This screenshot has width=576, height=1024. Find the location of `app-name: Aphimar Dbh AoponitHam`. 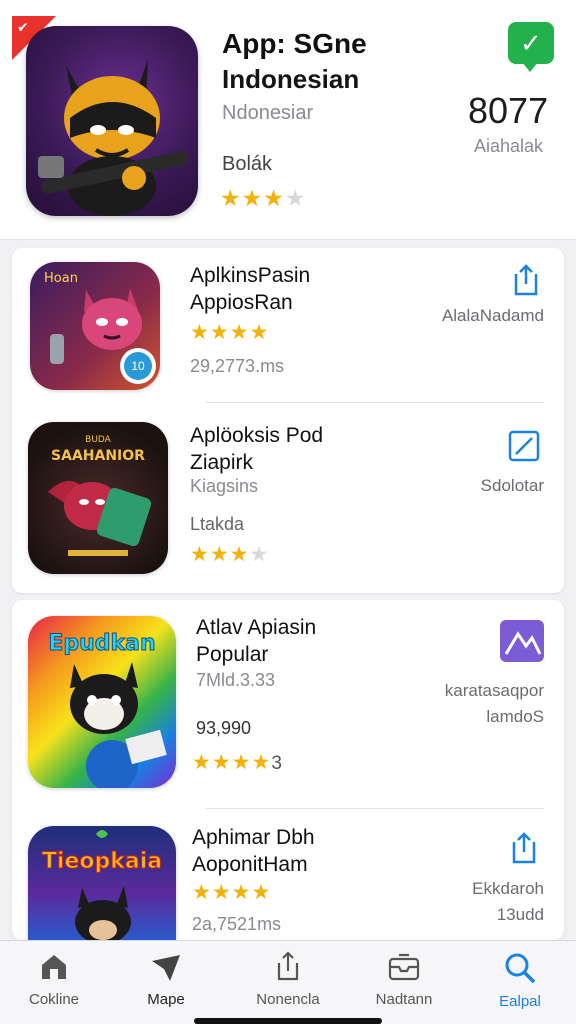

app-name: Aphimar Dbh AoponitHam is located at coordinates (253, 851).